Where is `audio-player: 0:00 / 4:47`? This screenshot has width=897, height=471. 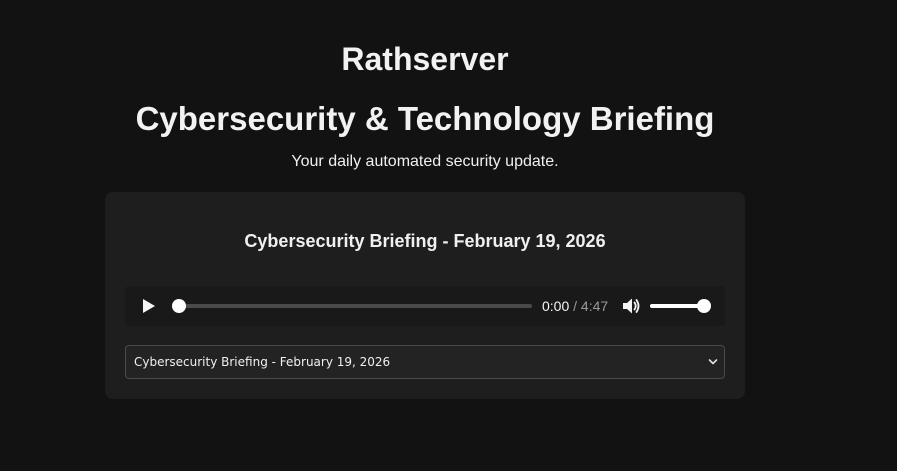 audio-player: 0:00 / 4:47 is located at coordinates (425, 306).